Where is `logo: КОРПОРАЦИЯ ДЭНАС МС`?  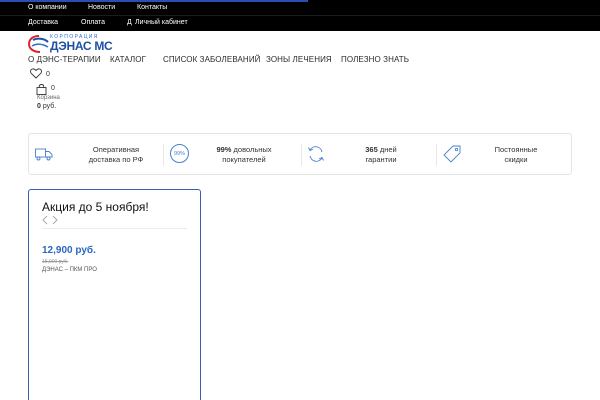
logo: КОРПОРАЦИЯ ДЭНАС МС is located at coordinates (70, 44).